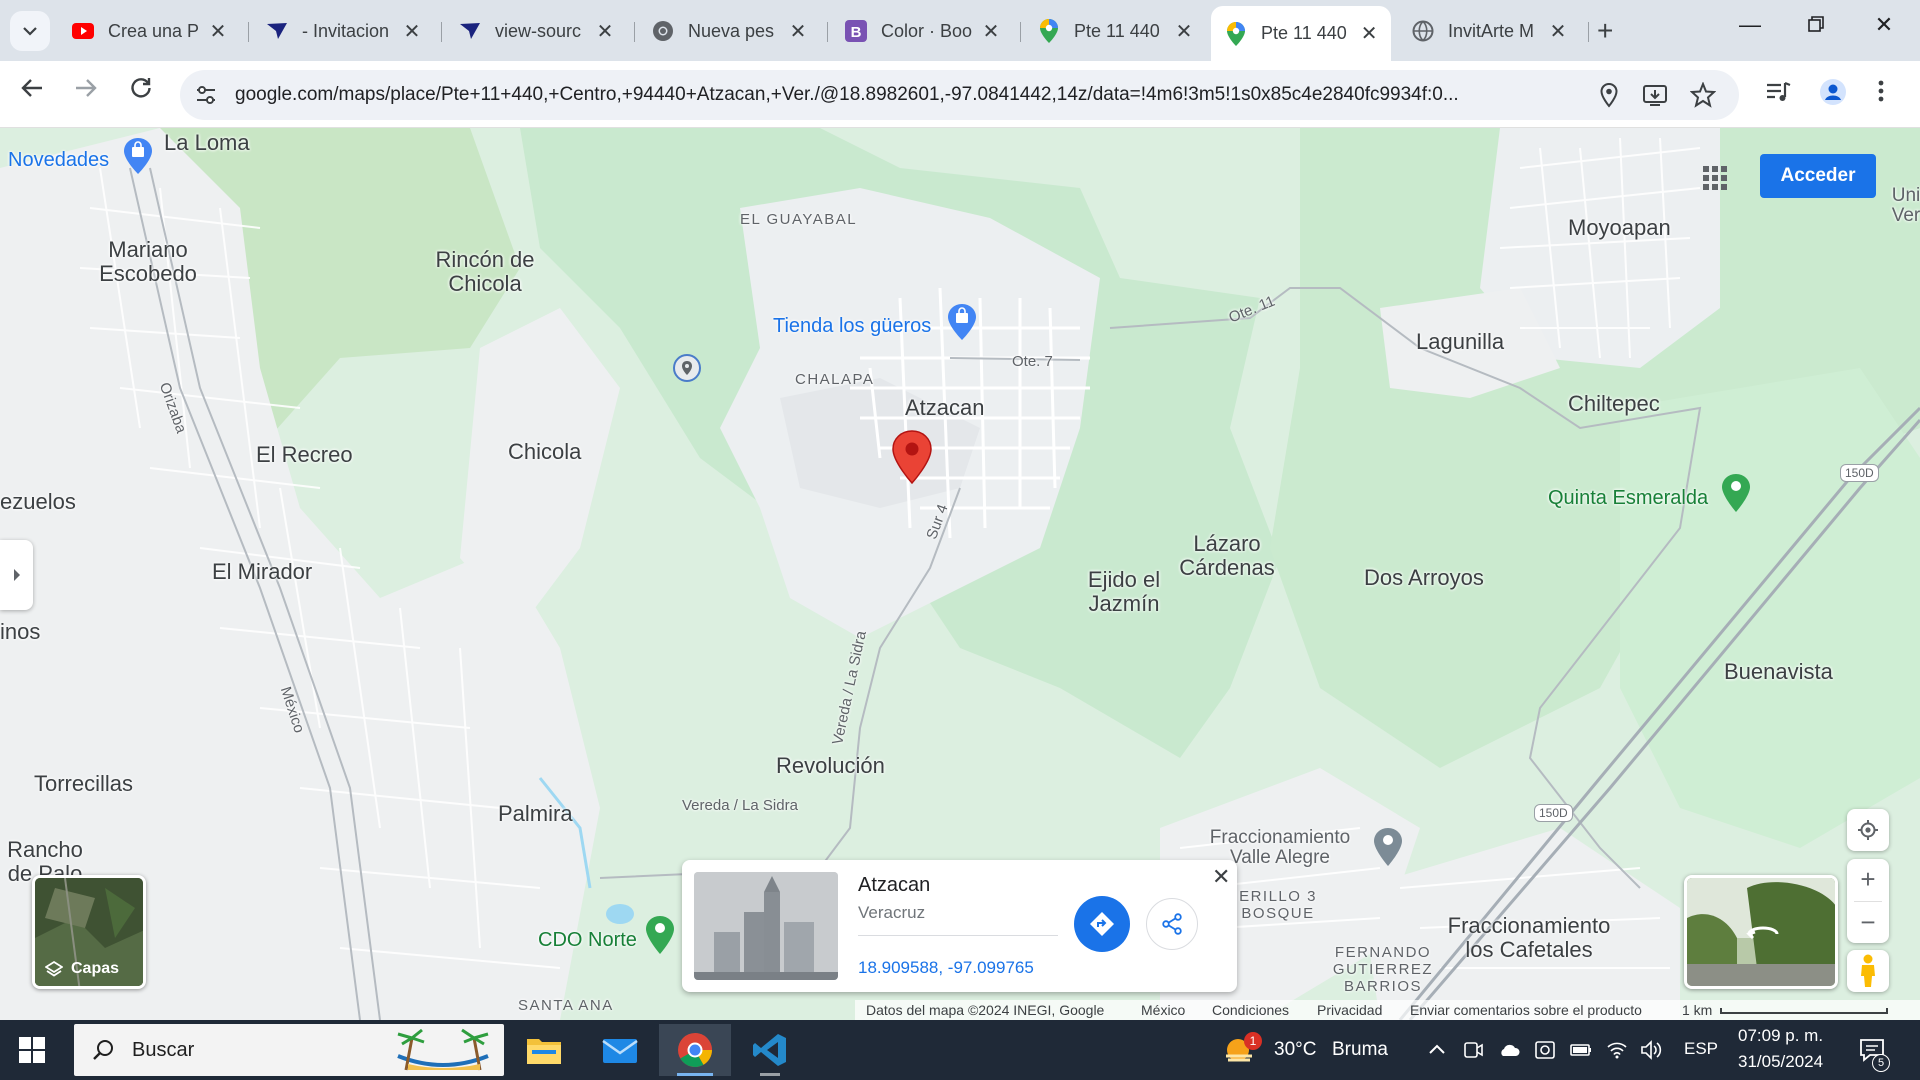  Describe the element at coordinates (1697, 1010) in the screenshot. I see `scale-label: 1 km` at that location.